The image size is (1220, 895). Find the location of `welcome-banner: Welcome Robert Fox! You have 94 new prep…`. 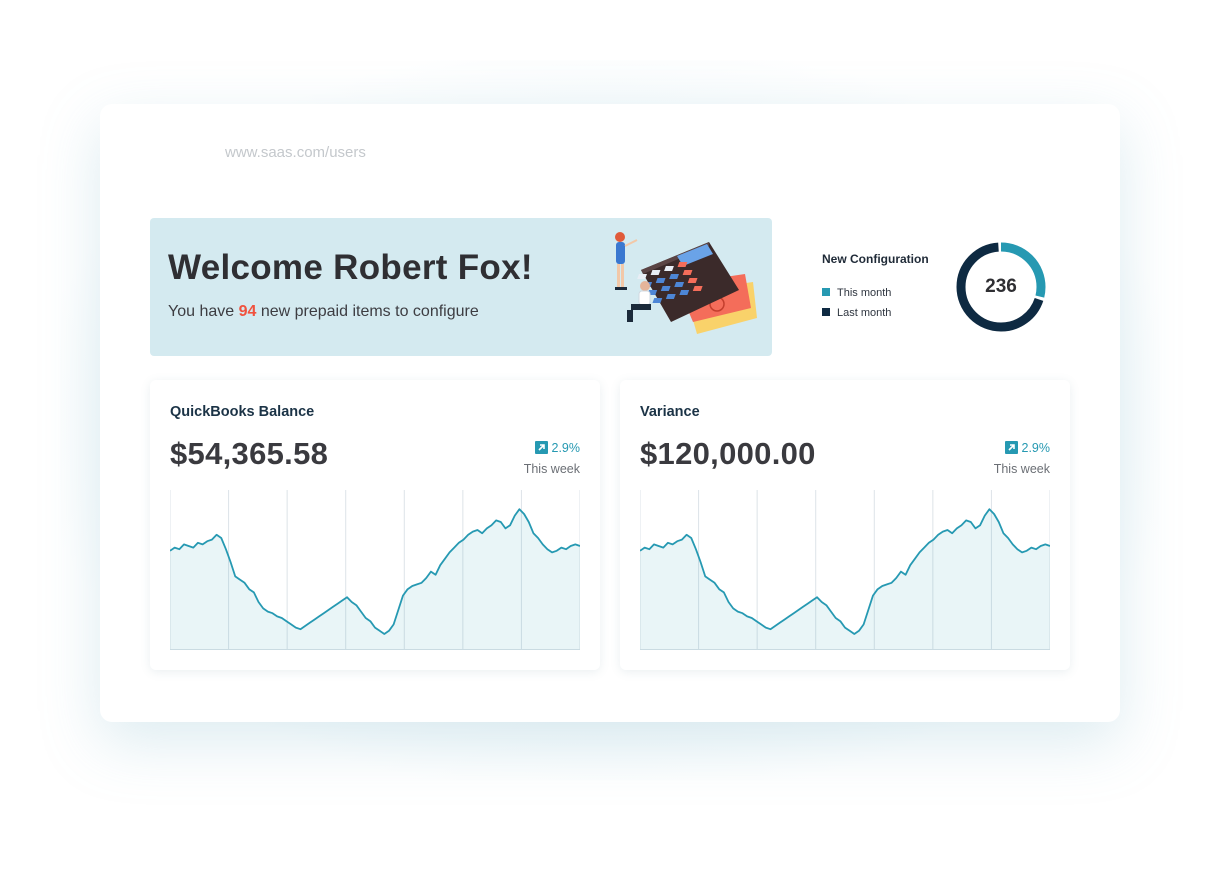

welcome-banner: Welcome Robert Fox! You have 94 new prep… is located at coordinates (461, 287).